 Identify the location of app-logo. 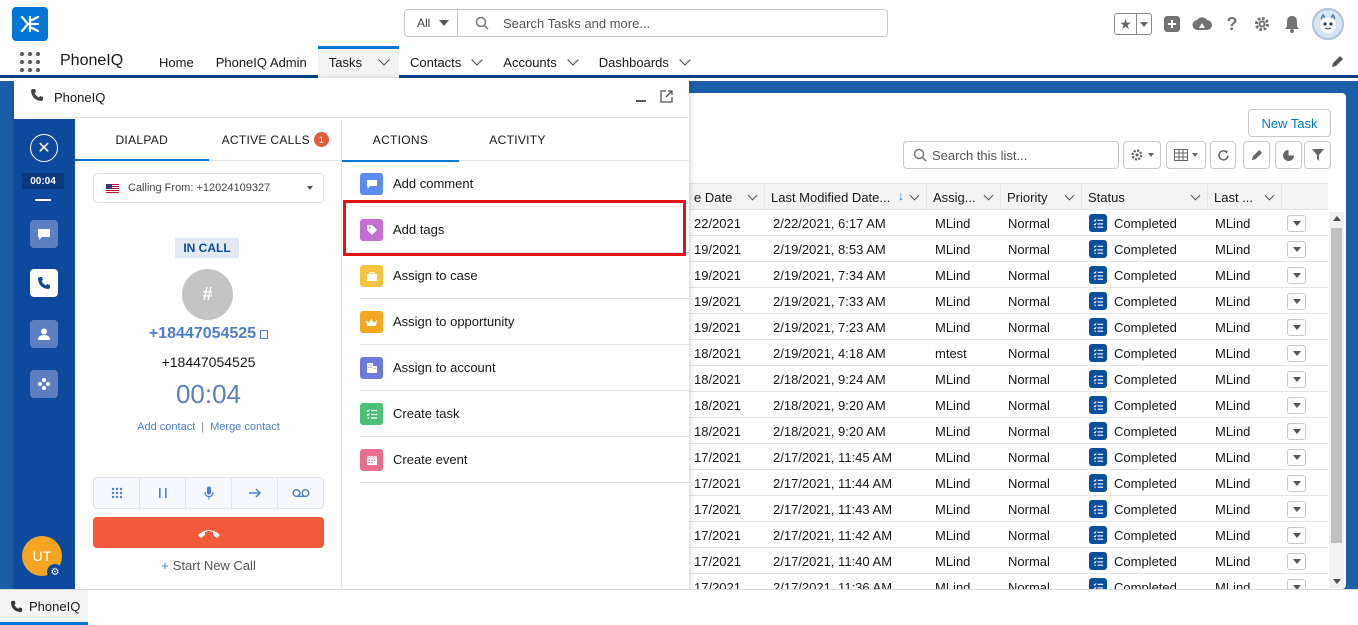
(30, 24).